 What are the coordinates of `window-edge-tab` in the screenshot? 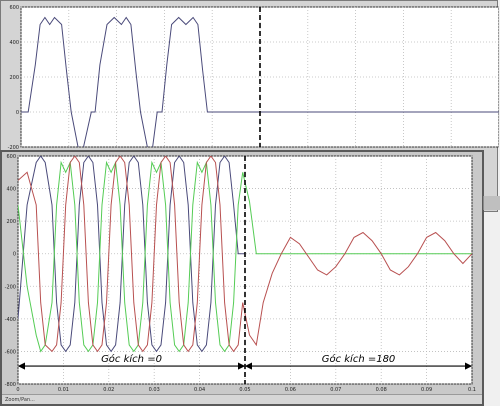 It's located at (491, 203).